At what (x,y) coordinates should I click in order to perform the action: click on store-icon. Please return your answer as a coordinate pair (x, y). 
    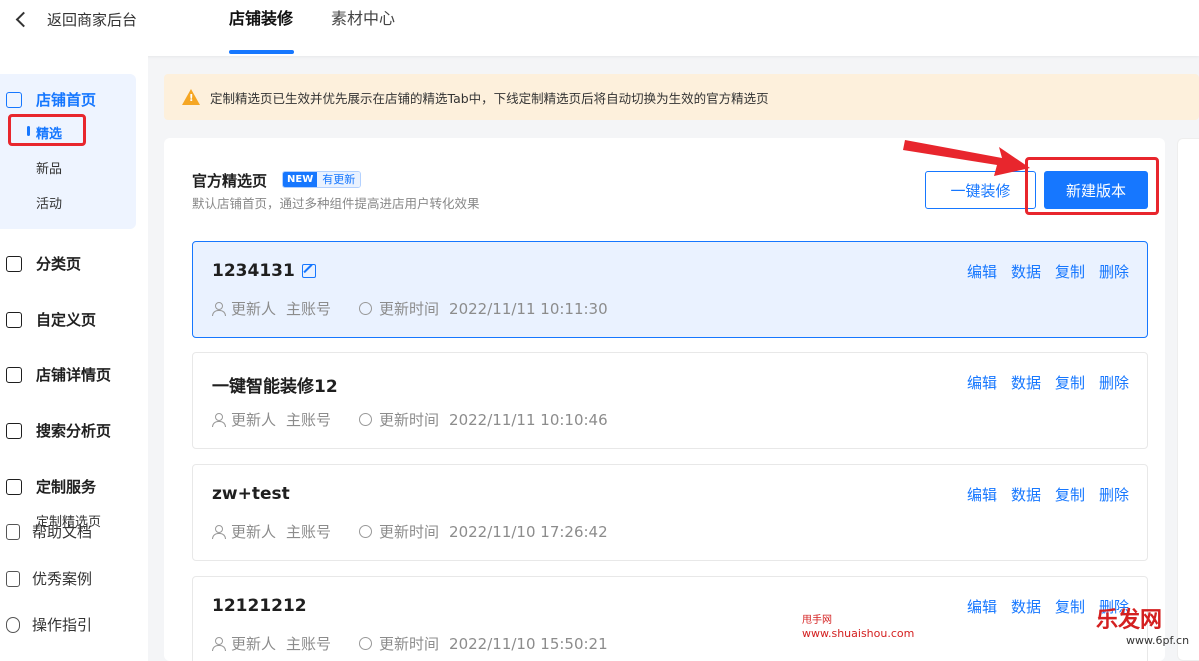
    Looking at the image, I should click on (14, 99).